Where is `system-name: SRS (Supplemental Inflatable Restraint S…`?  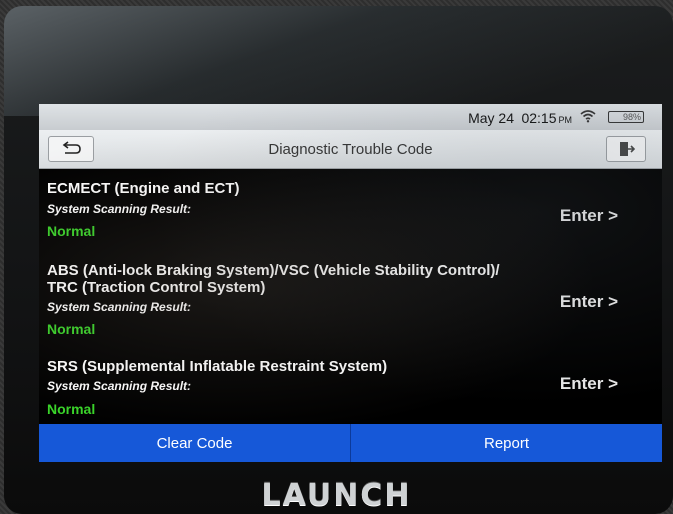 system-name: SRS (Supplemental Inflatable Restraint S… is located at coordinates (217, 366).